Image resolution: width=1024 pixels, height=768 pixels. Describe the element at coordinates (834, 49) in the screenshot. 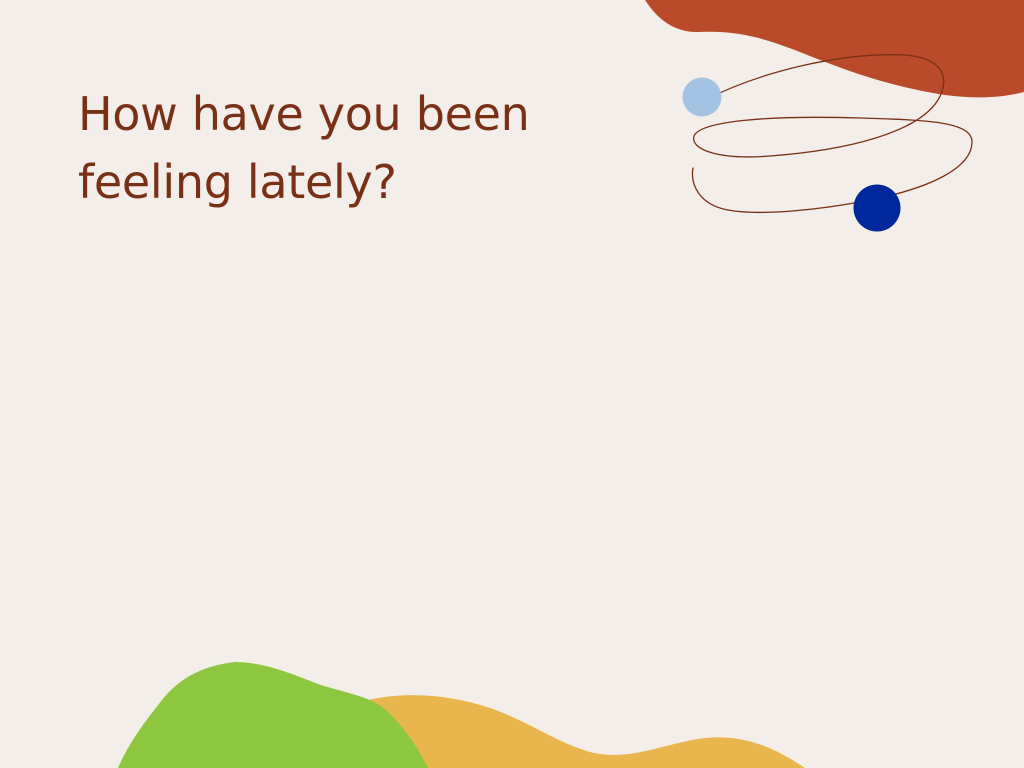

I see `rust-blob-shape` at that location.